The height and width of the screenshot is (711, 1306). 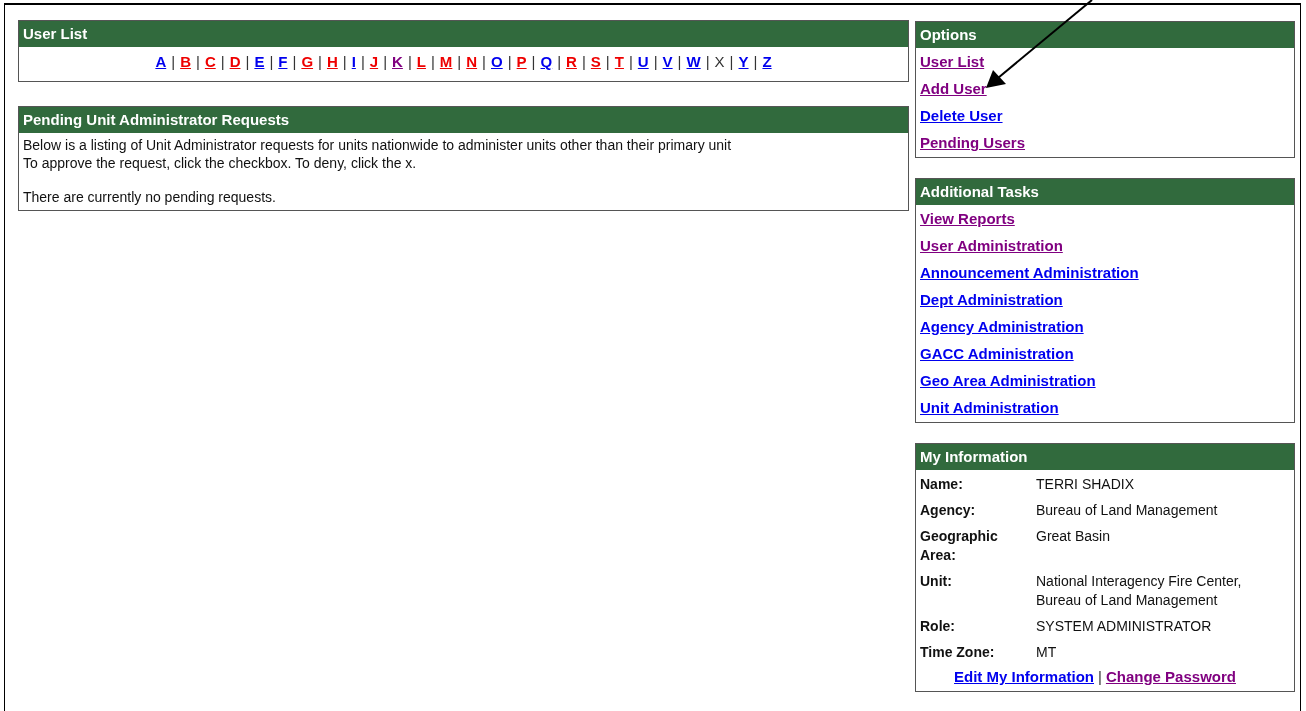 I want to click on letter-link: V, so click(x=667, y=62).